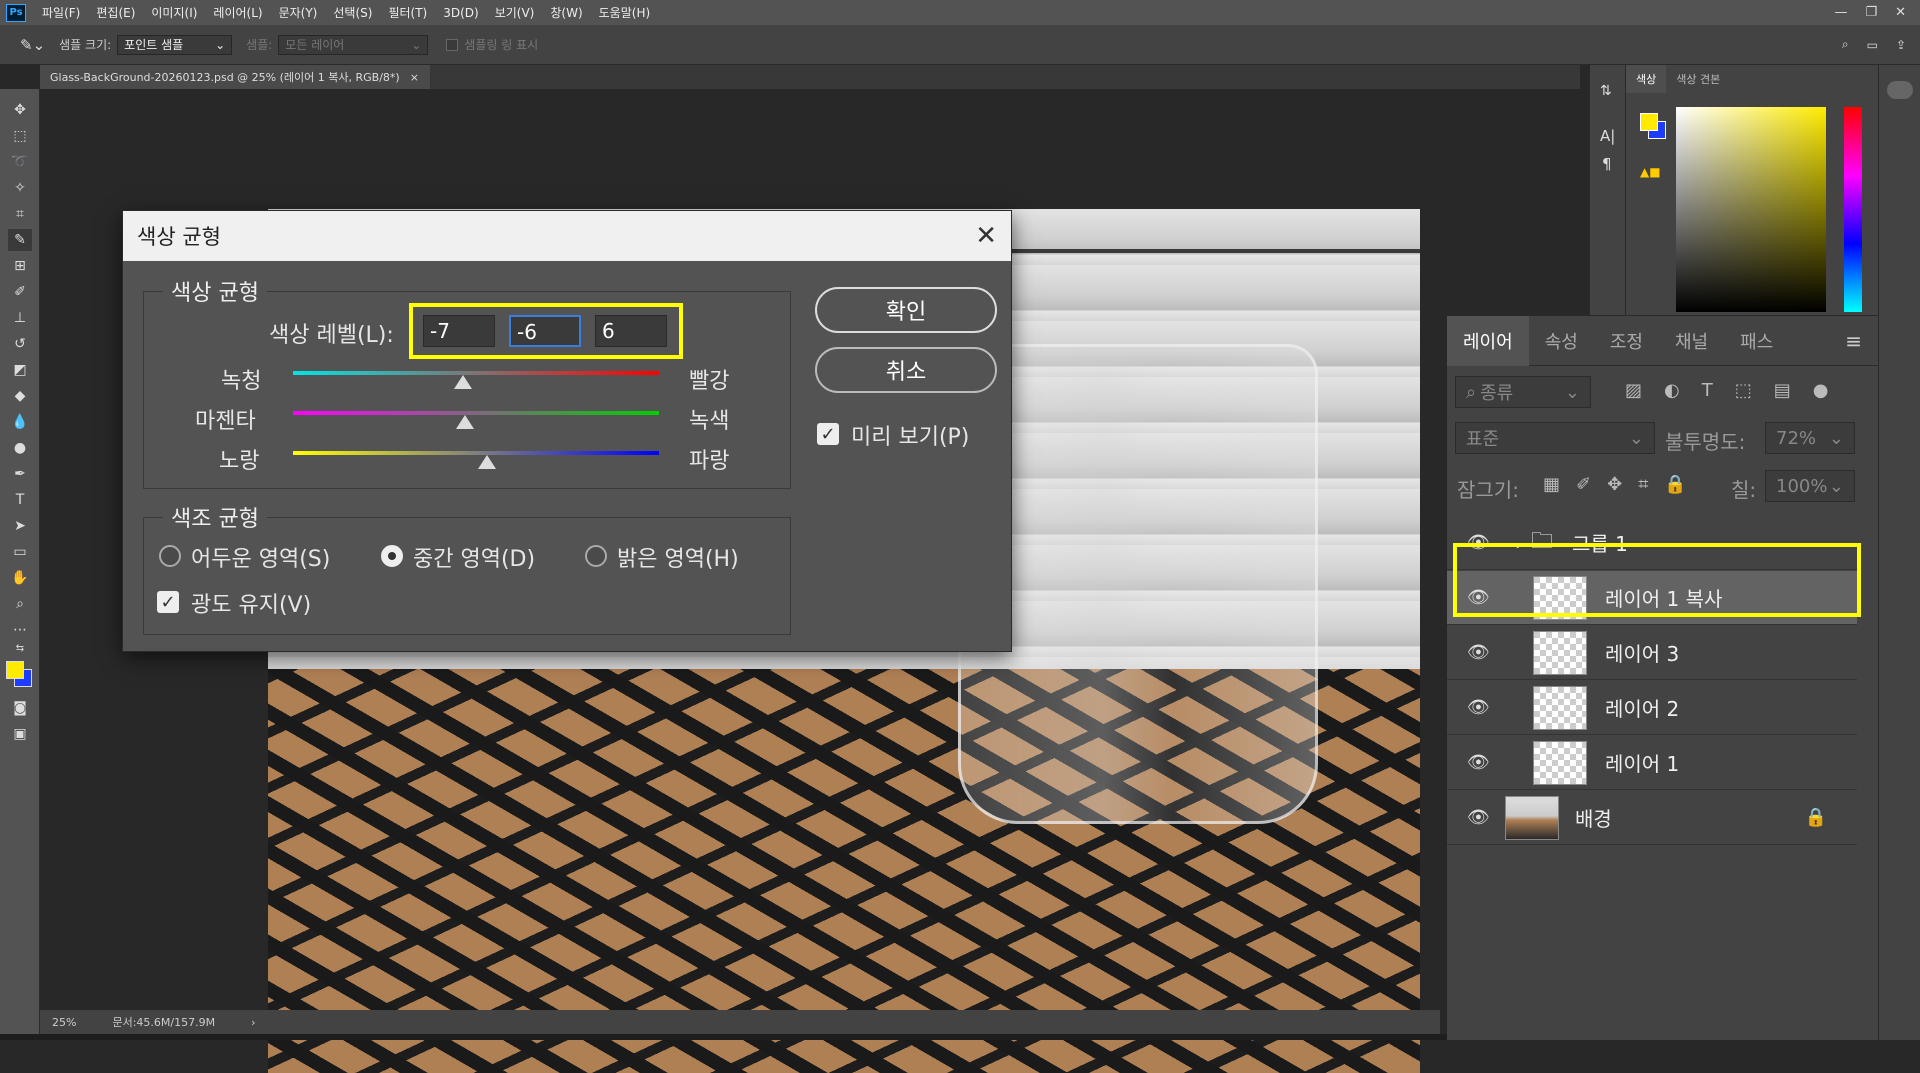 This screenshot has width=1920, height=1073. Describe the element at coordinates (20, 708) in the screenshot. I see `quick-mask-icon: ◙` at that location.